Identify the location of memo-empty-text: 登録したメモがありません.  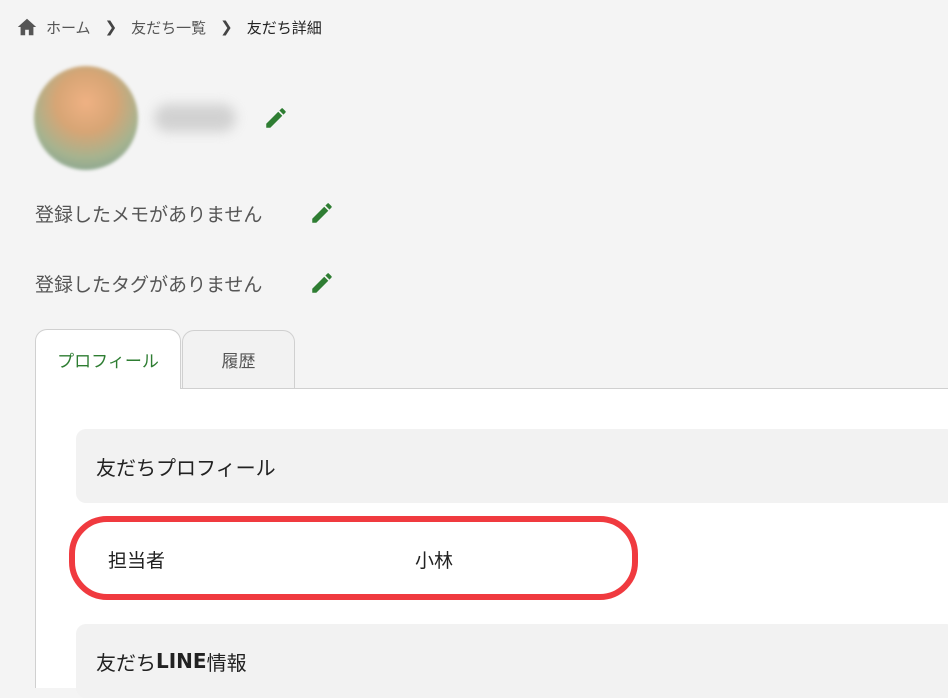
(149, 215).